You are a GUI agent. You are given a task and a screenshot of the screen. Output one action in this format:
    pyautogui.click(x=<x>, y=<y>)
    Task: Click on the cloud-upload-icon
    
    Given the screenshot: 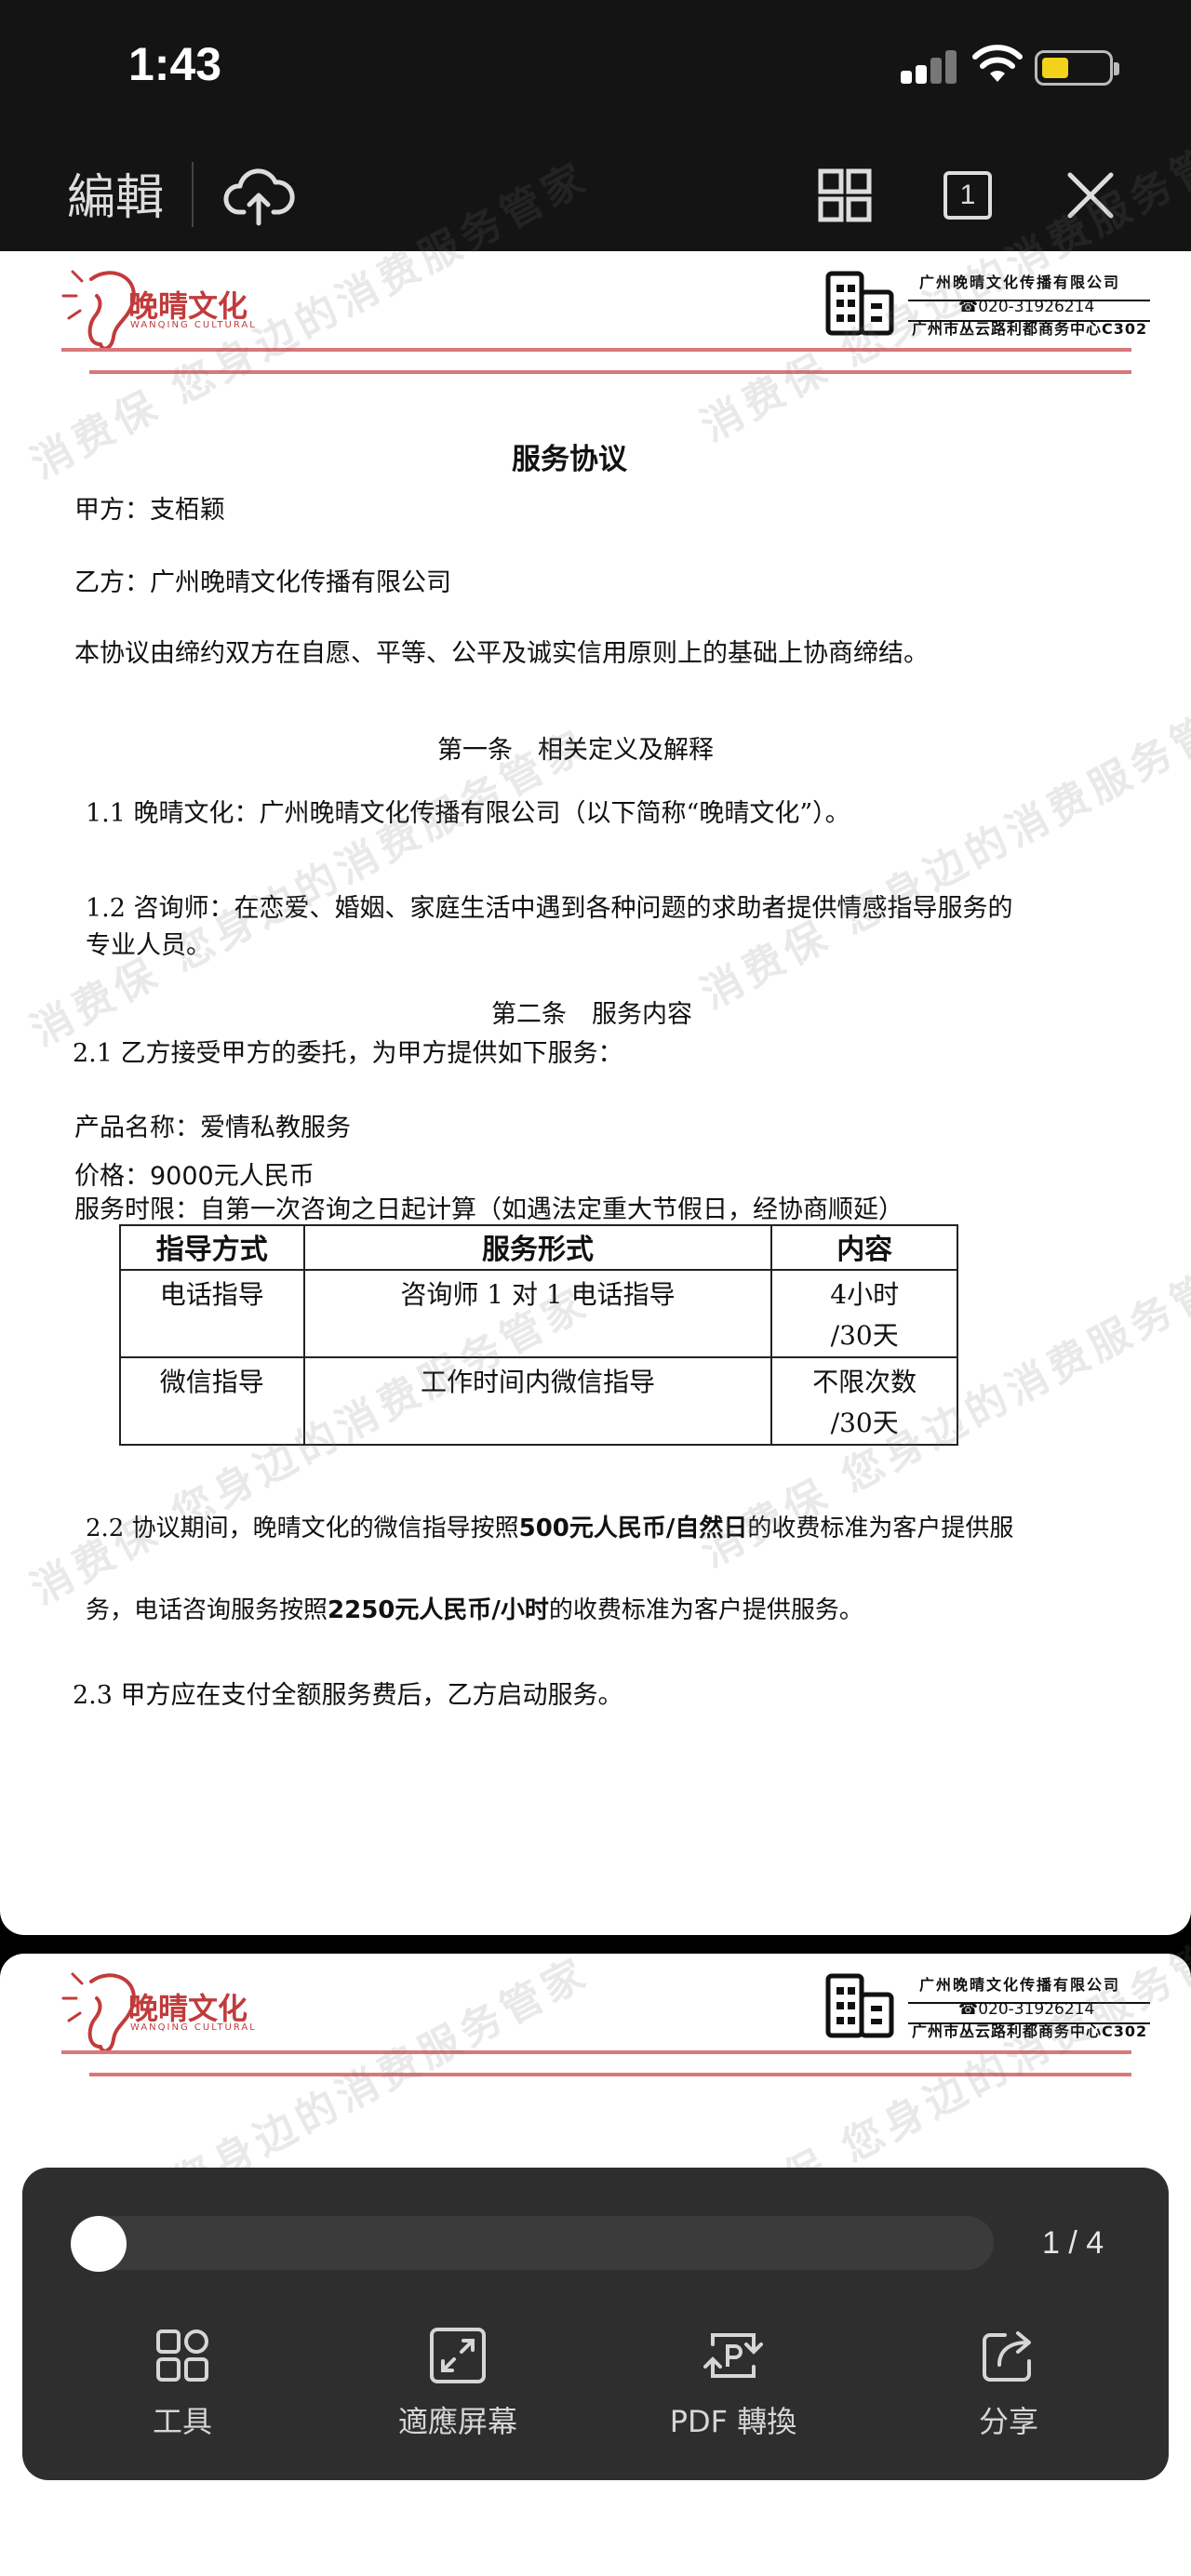 What is the action you would take?
    pyautogui.click(x=258, y=195)
    